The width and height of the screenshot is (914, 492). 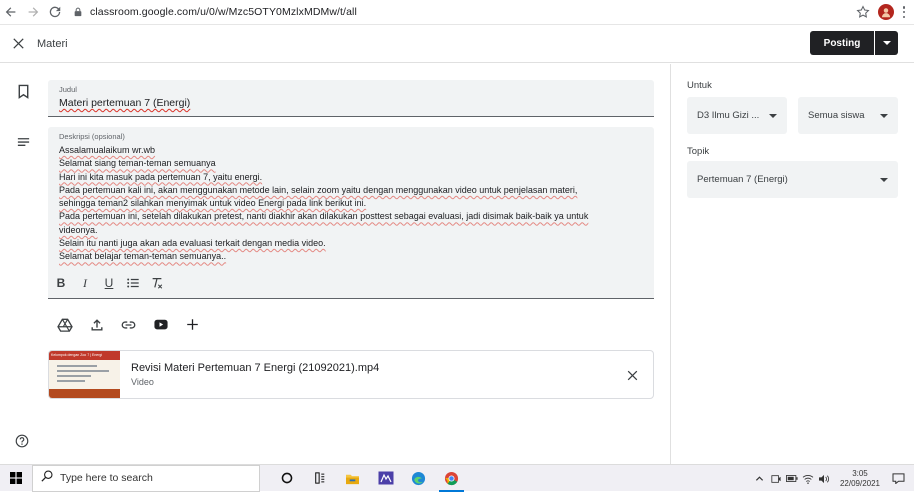 What do you see at coordinates (92, 136) in the screenshot?
I see `description-label: Deskripsi (opsional)` at bounding box center [92, 136].